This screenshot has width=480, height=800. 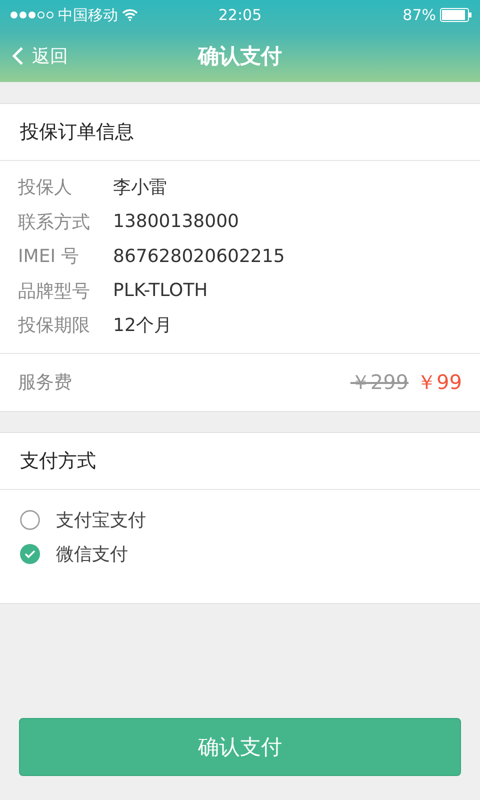 What do you see at coordinates (419, 15) in the screenshot?
I see `battery-percent: 87%` at bounding box center [419, 15].